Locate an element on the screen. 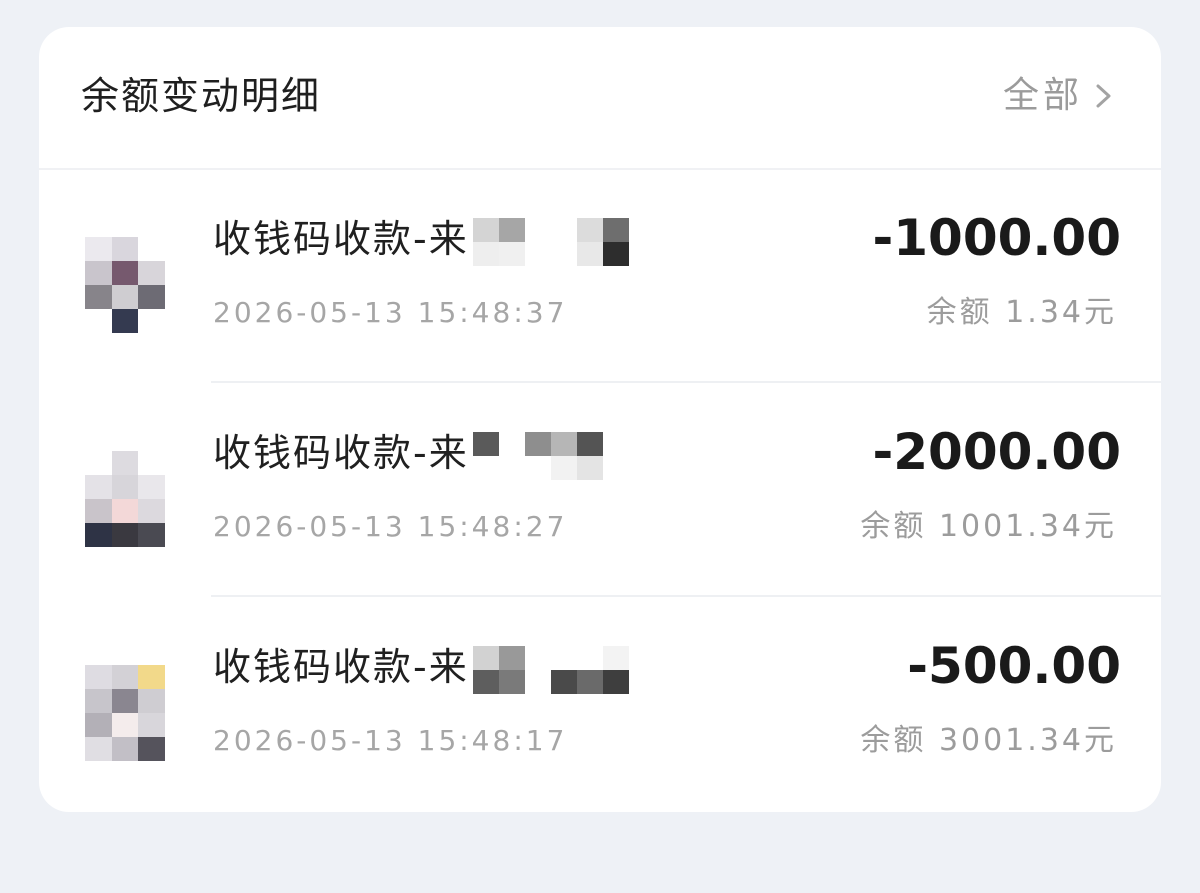  view-all-link: 全部 is located at coordinates (1060, 96).